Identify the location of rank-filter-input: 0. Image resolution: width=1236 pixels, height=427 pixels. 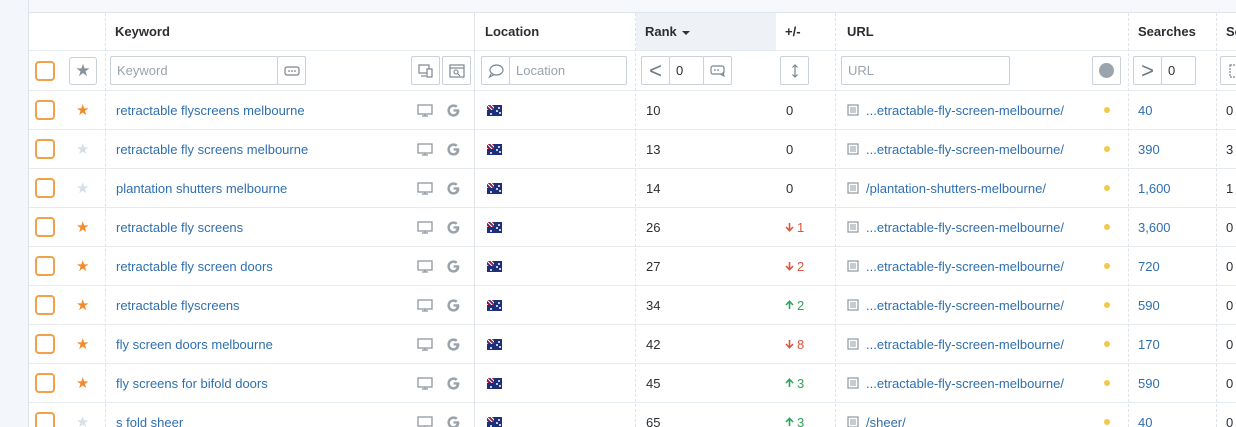
(686, 70).